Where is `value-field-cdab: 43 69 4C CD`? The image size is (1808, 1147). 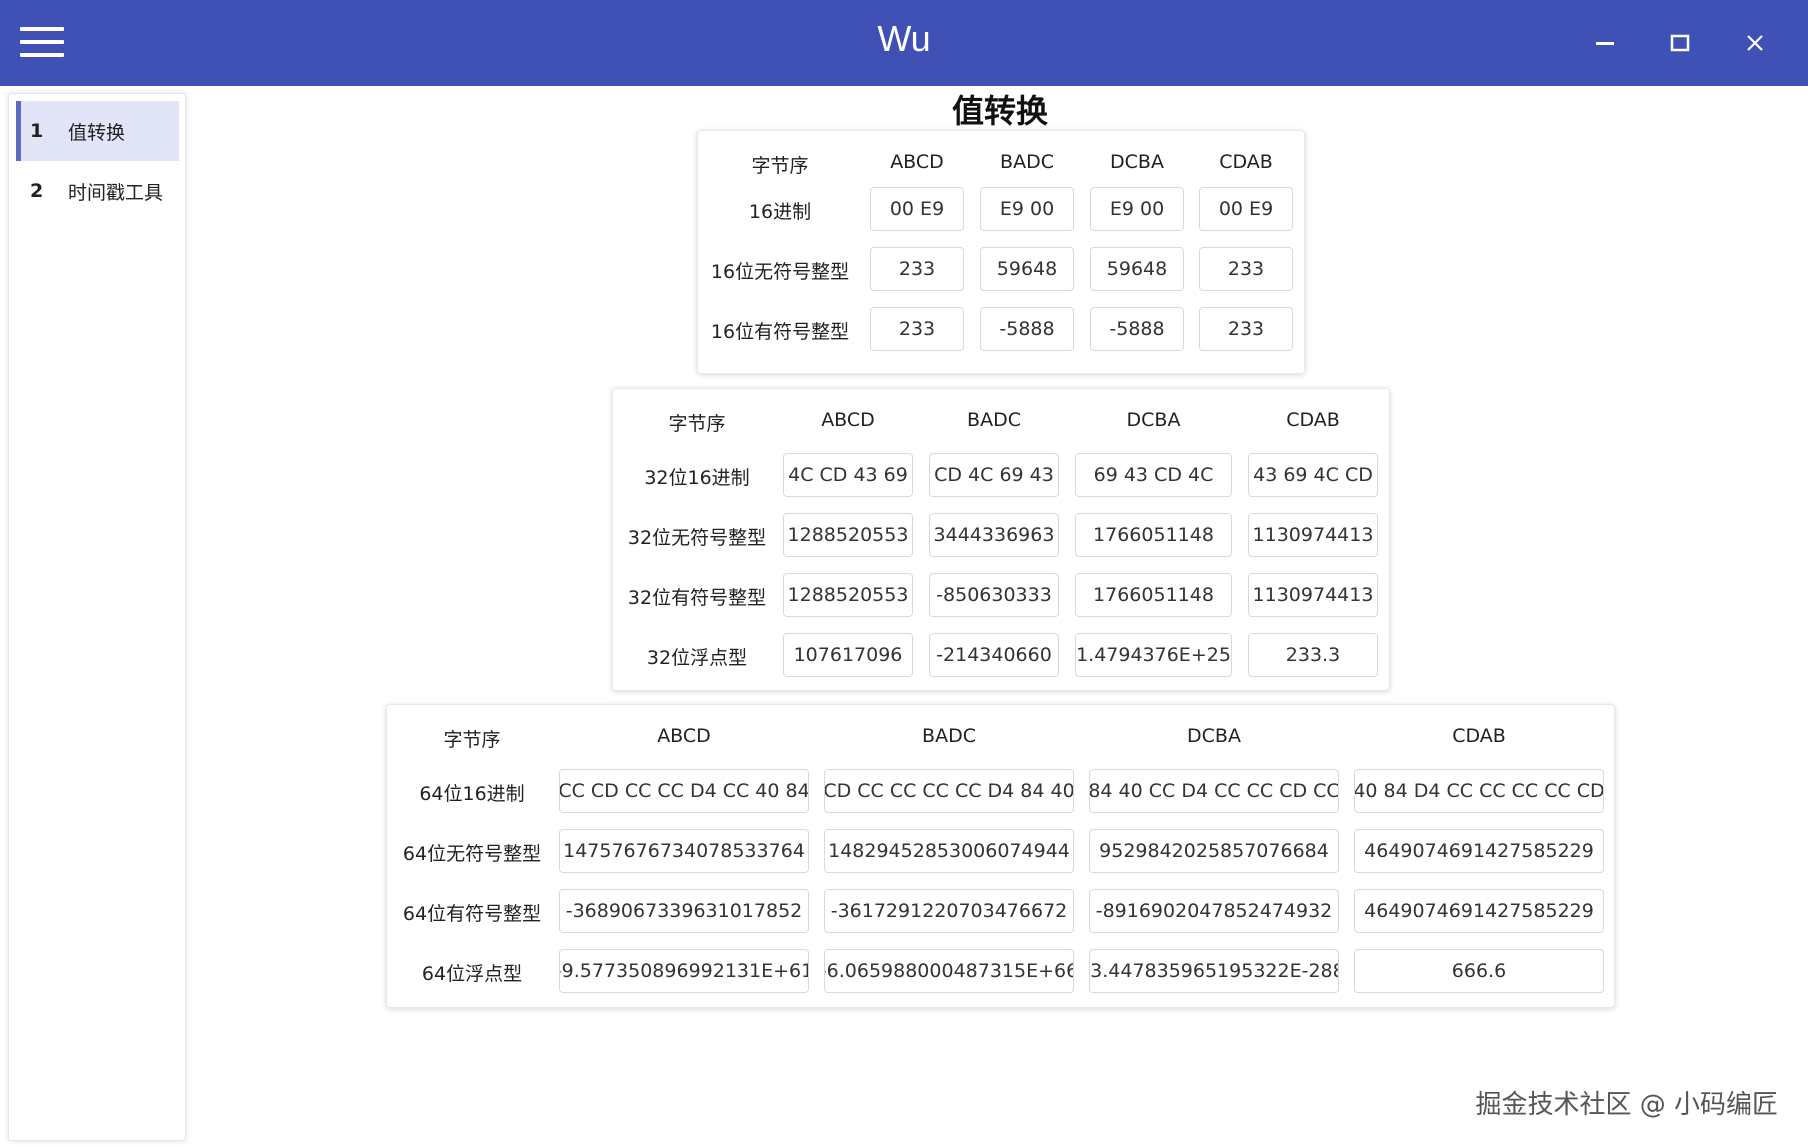
value-field-cdab: 43 69 4C CD is located at coordinates (1313, 475).